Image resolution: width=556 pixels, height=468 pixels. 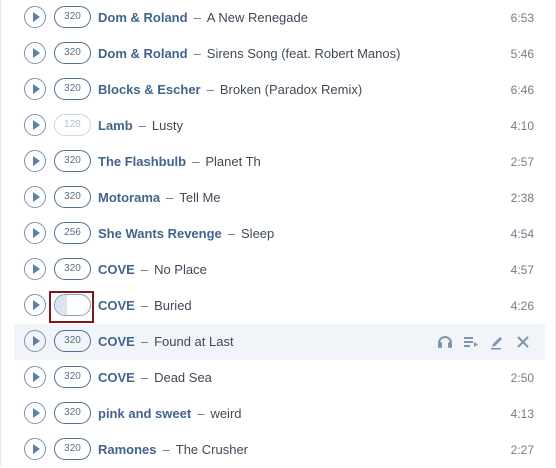 I want to click on track-duration: 6:46, so click(x=522, y=90).